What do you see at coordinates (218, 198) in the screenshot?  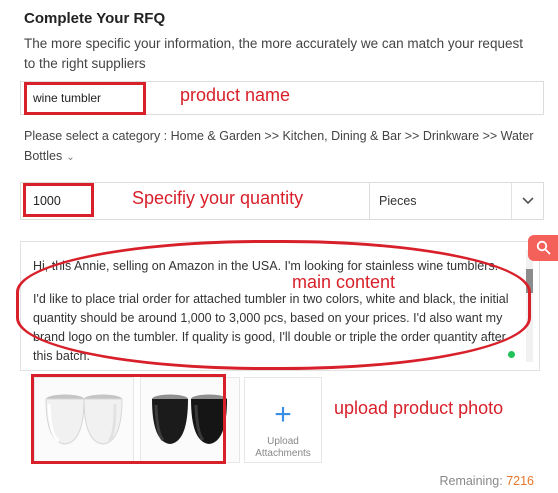 I see `quantity-annotation: Specifiy your quantity` at bounding box center [218, 198].